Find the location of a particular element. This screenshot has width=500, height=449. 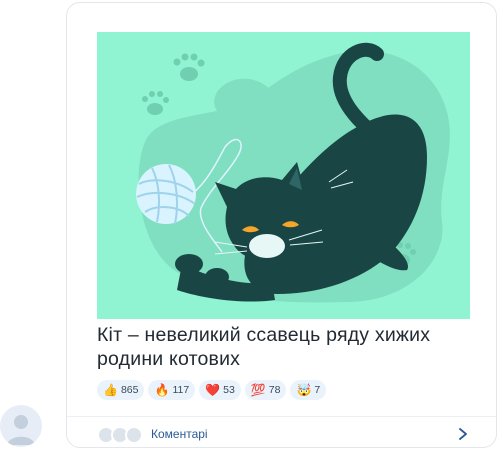

reaction-count: 78 is located at coordinates (274, 390).